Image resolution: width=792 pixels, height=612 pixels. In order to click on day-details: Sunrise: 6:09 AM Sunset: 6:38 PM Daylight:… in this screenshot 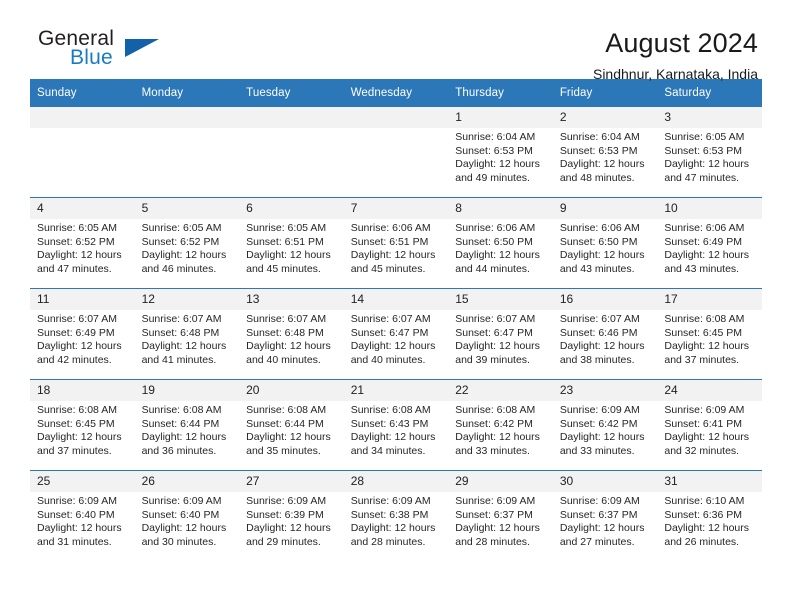, I will do `click(396, 520)`.